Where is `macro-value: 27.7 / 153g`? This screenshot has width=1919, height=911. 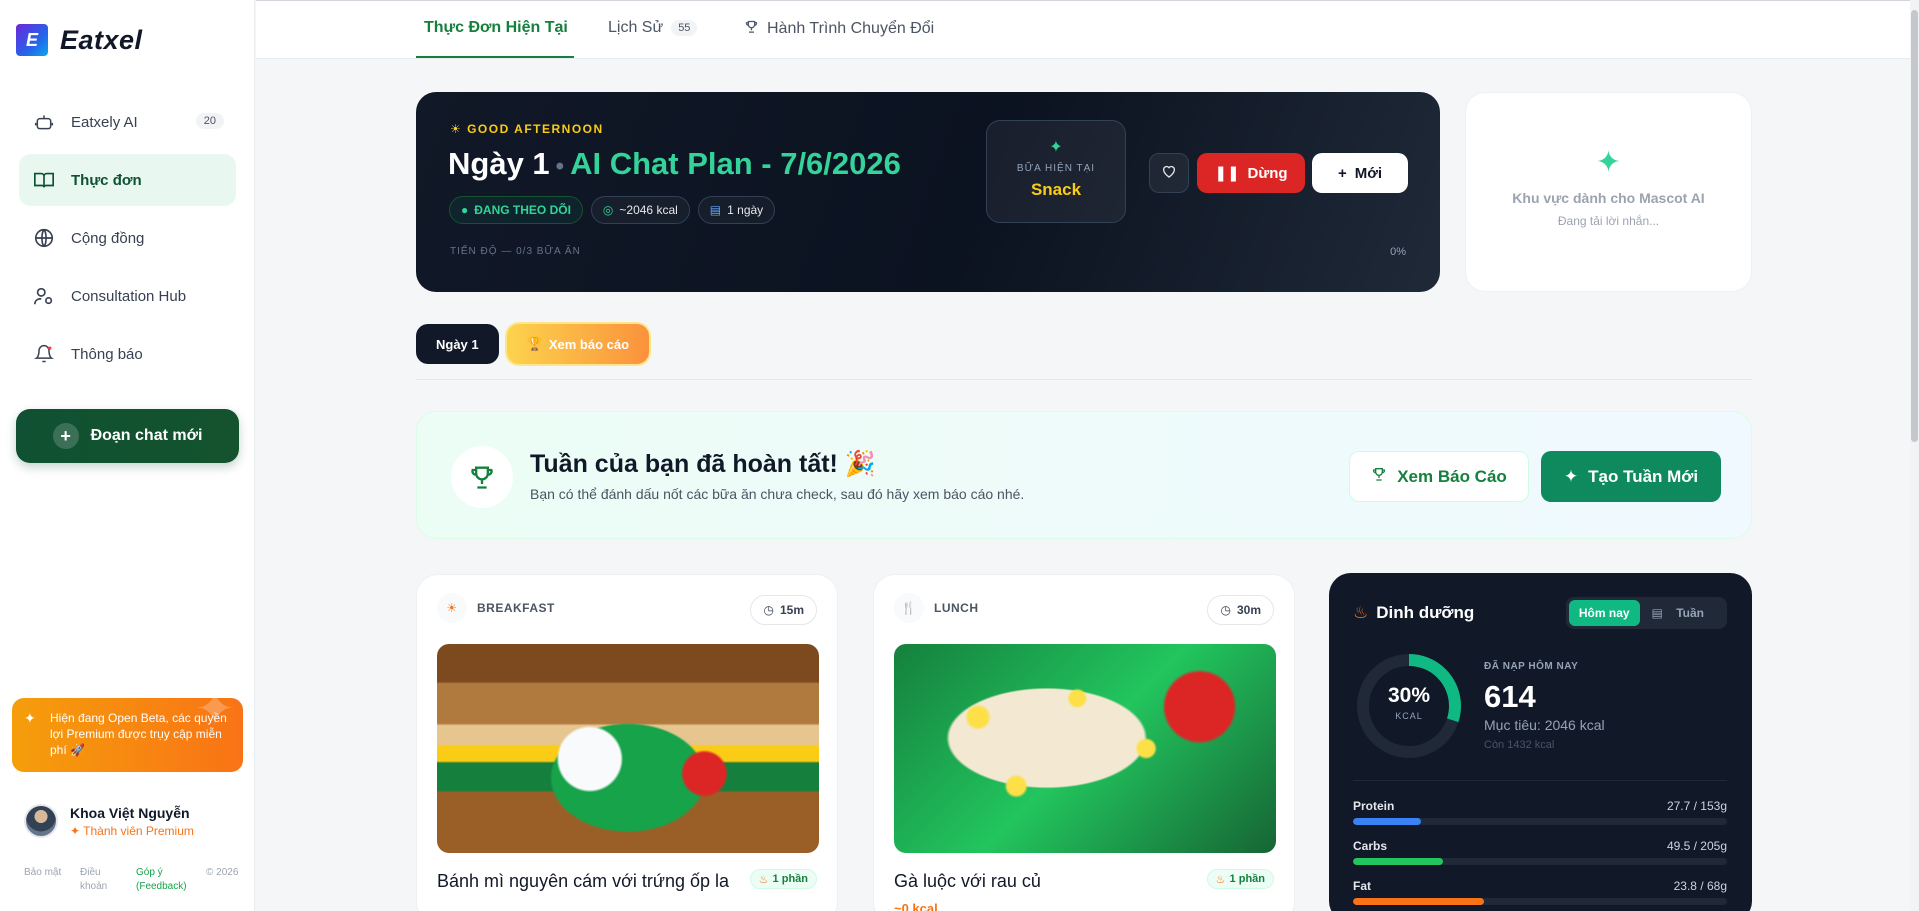
macro-value: 27.7 / 153g is located at coordinates (1696, 806).